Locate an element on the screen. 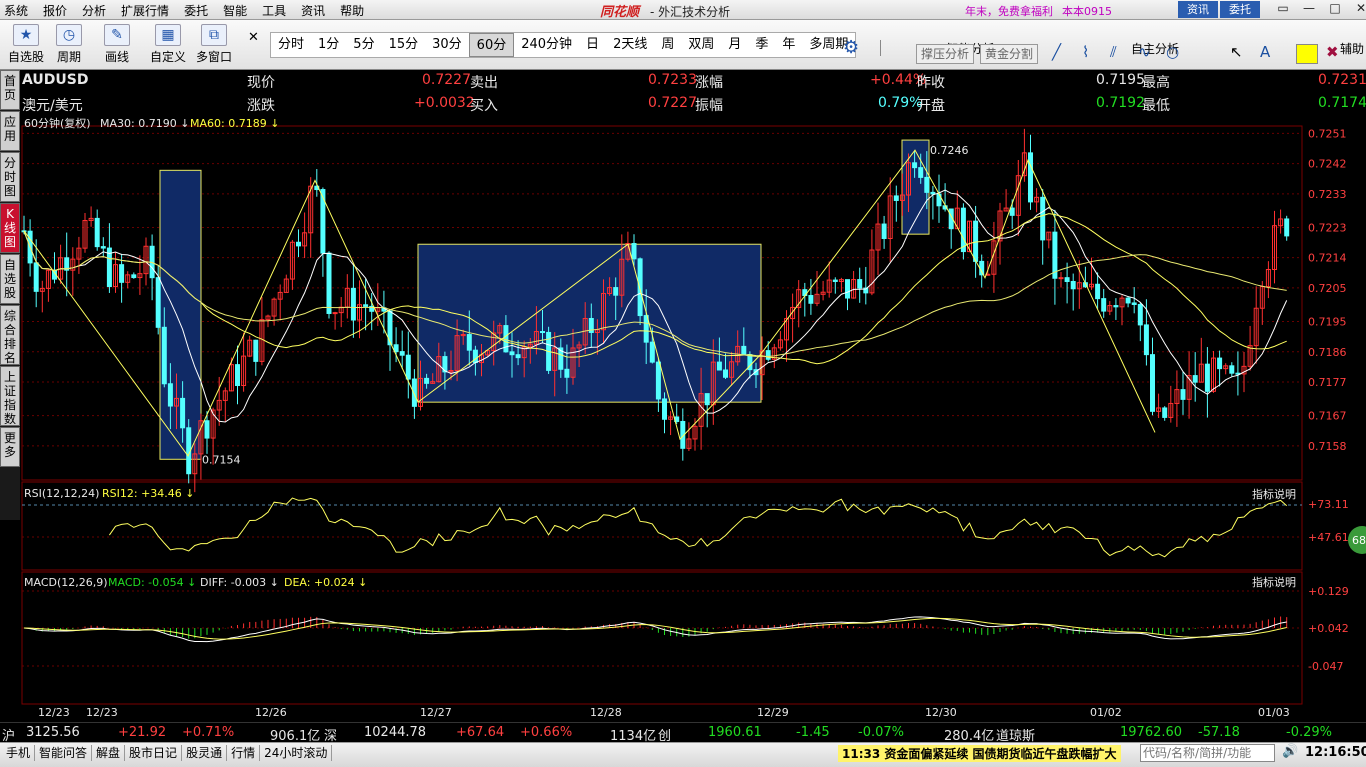 This screenshot has width=1366, height=767. menu-item-3: 扩展行情 is located at coordinates (145, 10).